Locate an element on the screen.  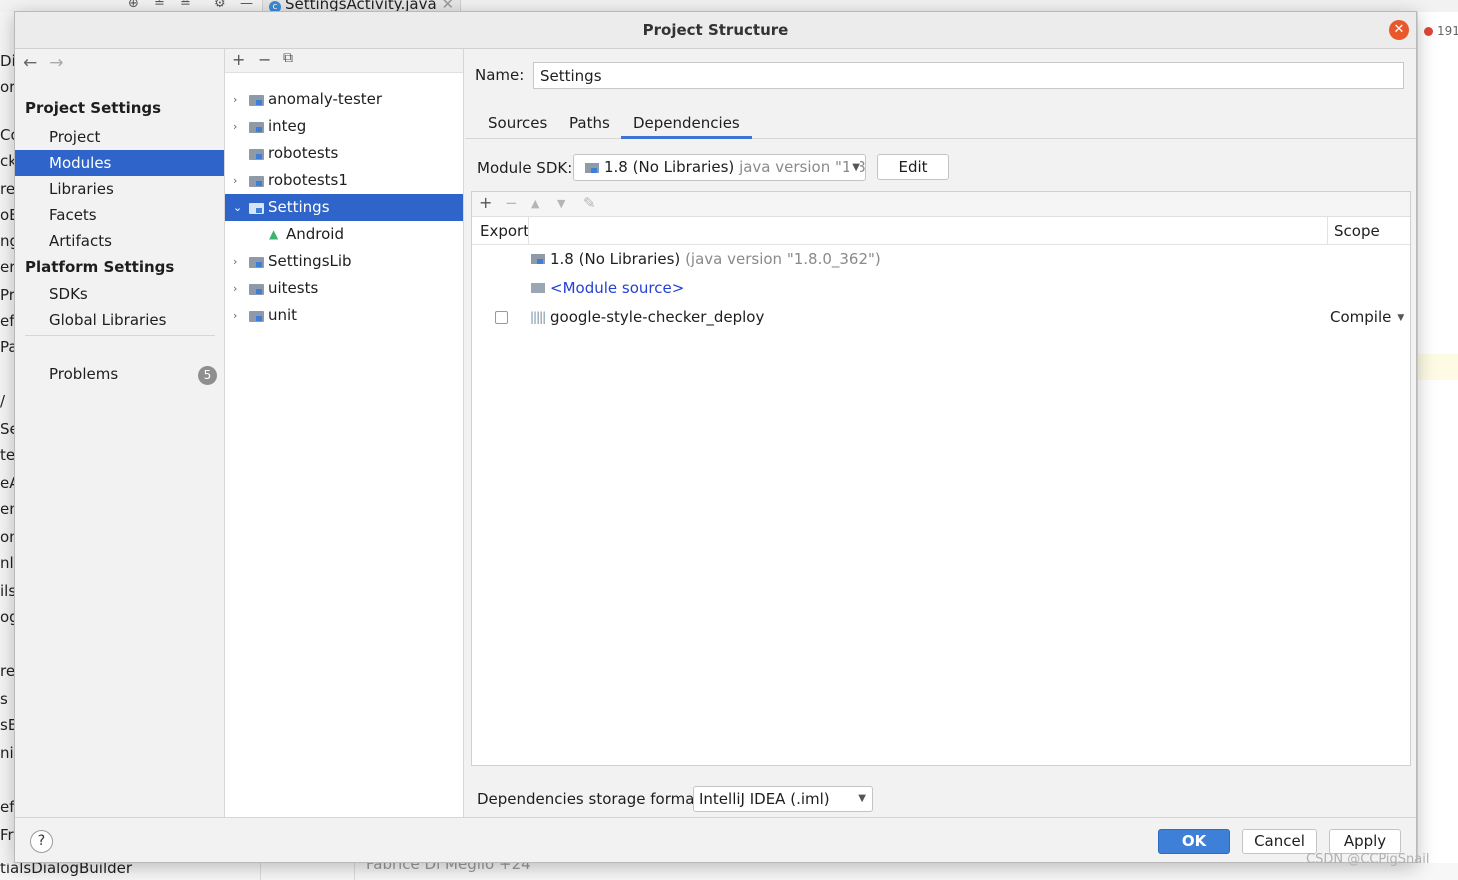
edit-sdk-button: Edit is located at coordinates (913, 167).